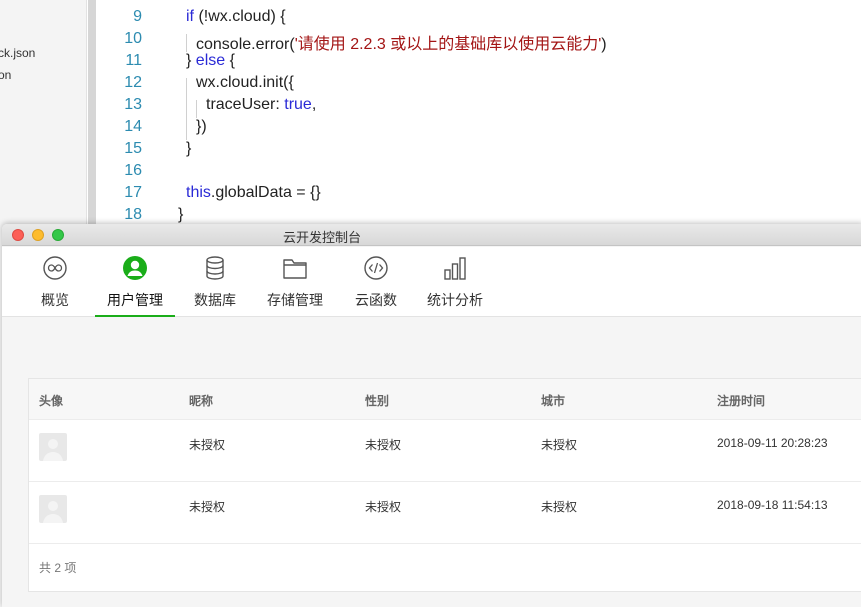 This screenshot has width=861, height=607. Describe the element at coordinates (133, 170) in the screenshot. I see `line-number: 16` at that location.